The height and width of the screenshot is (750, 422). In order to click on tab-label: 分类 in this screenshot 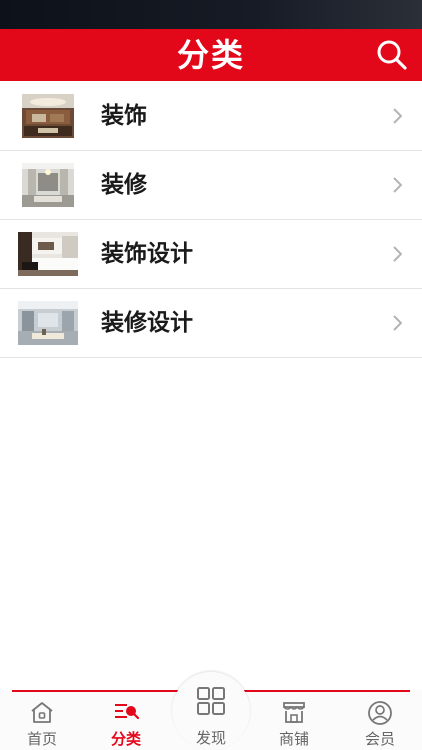, I will do `click(125, 739)`.